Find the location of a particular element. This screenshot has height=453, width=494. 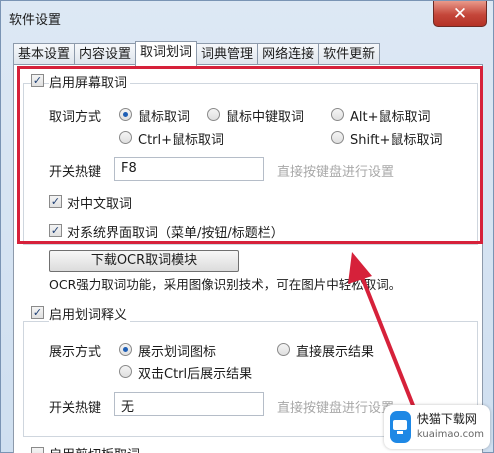

radio-show-icon is located at coordinates (125, 349).